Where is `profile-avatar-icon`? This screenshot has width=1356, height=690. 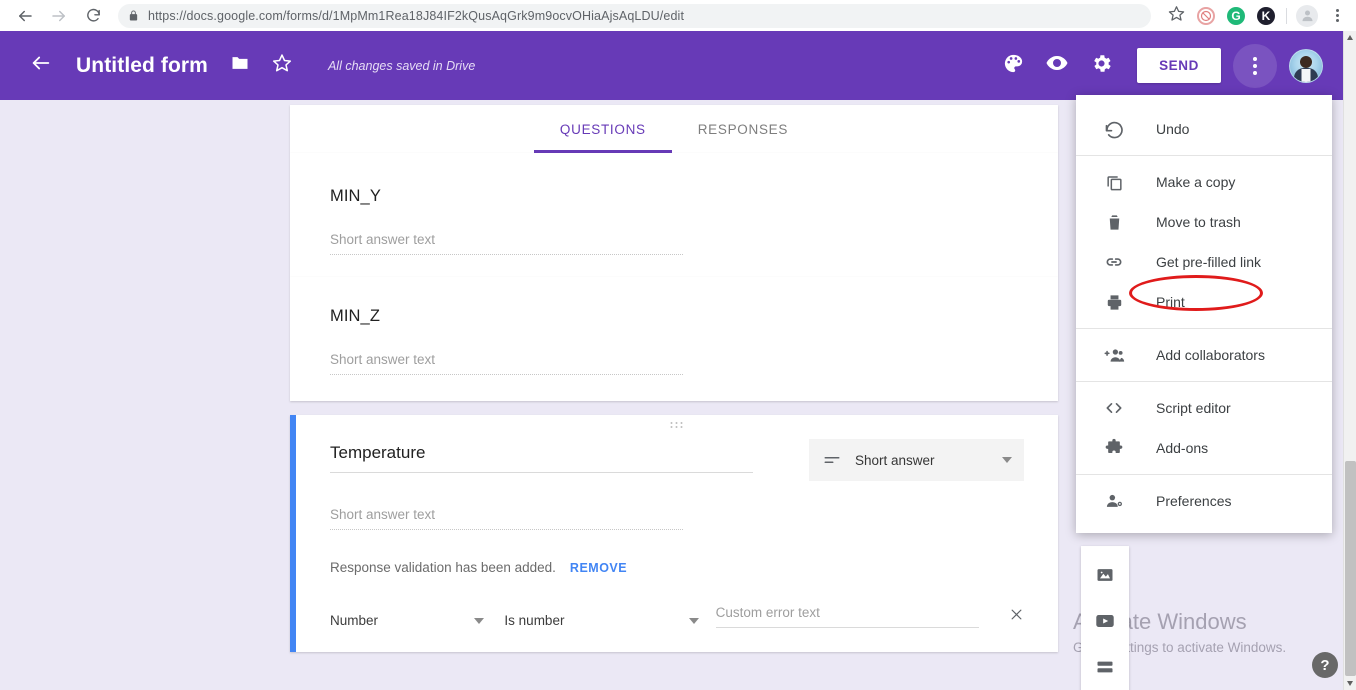
profile-avatar-icon is located at coordinates (1307, 15).